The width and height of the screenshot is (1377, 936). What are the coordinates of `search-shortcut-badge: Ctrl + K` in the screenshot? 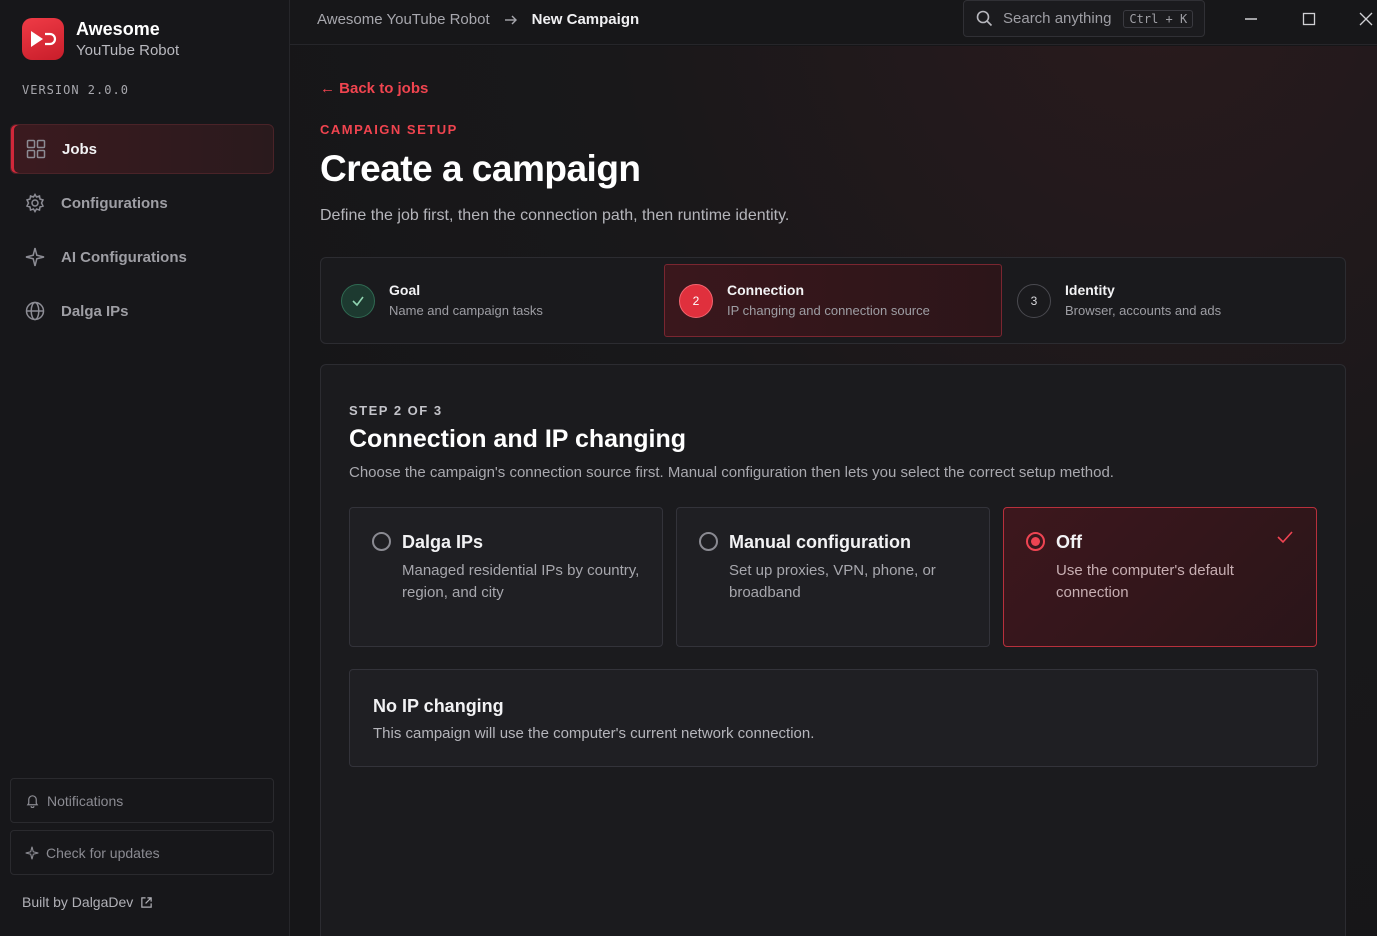 It's located at (1158, 18).